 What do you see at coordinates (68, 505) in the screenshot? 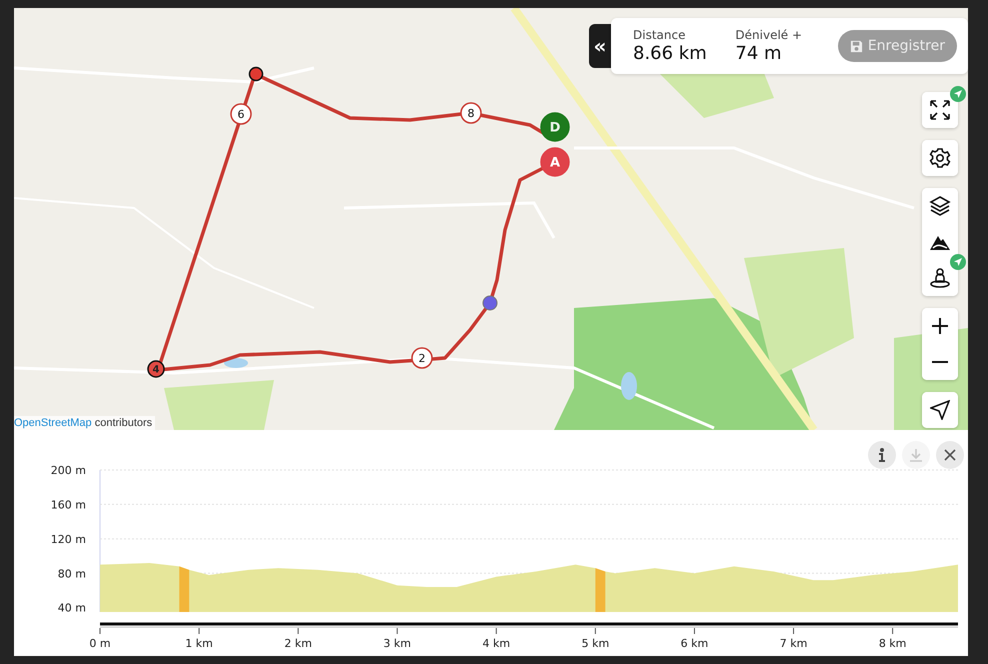
I see `y-tick-label: 160 m` at bounding box center [68, 505].